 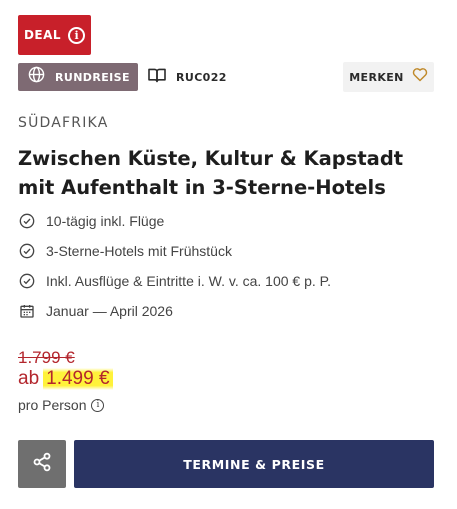 I want to click on feature-item: Januar — April 2026, so click(x=174, y=311).